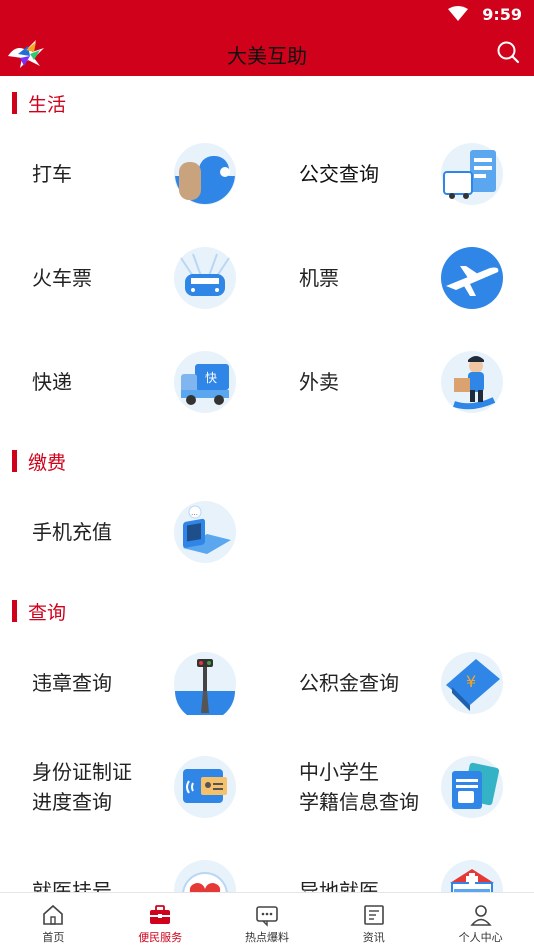 The height and width of the screenshot is (950, 534). Describe the element at coordinates (400, 866) in the screenshot. I see `service-remote-medical: 异地就医` at that location.